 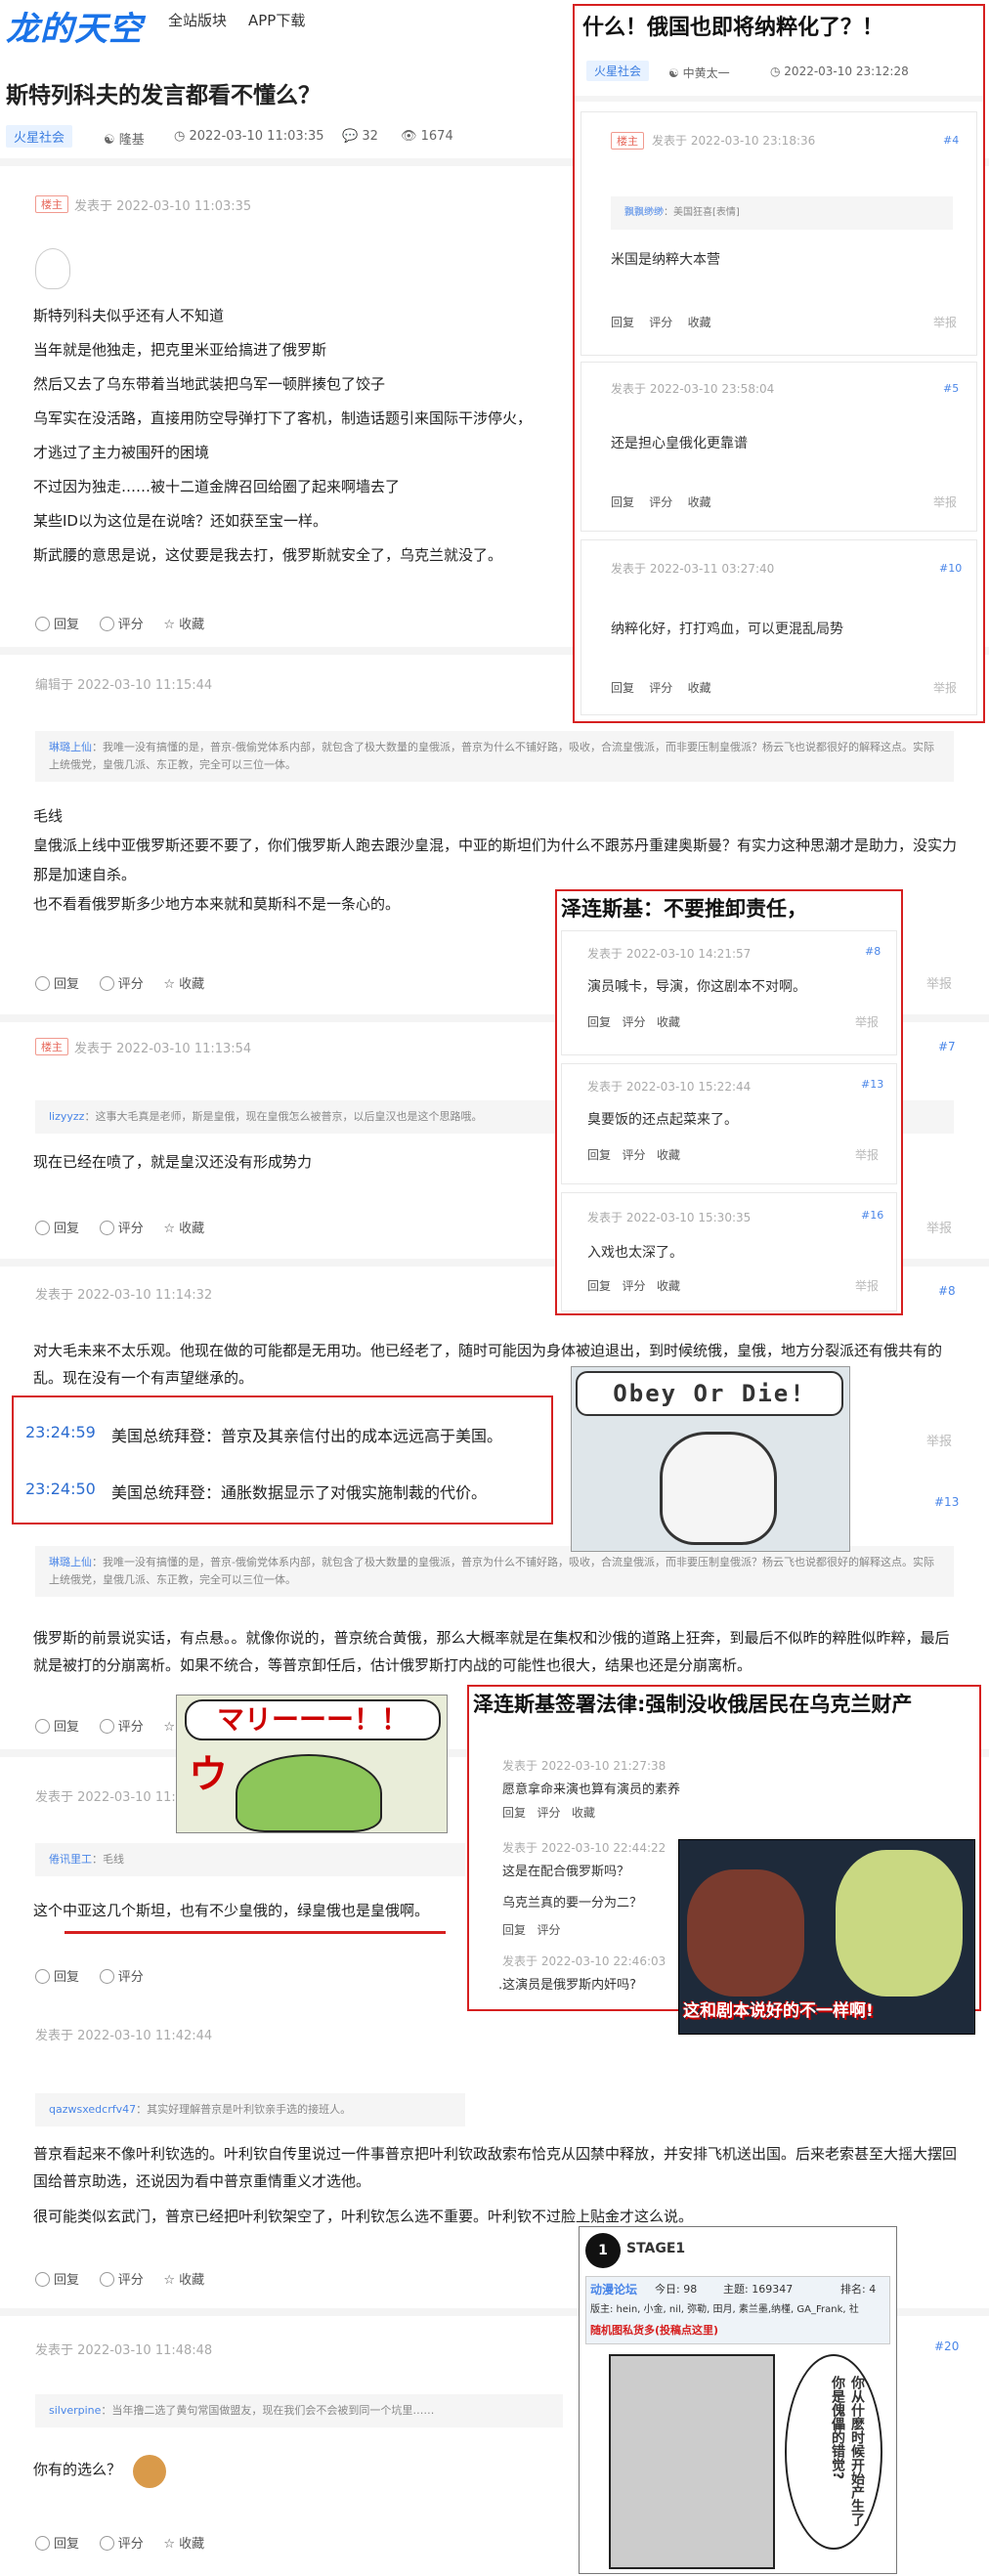 I want to click on floor-number: #10, so click(x=951, y=569).